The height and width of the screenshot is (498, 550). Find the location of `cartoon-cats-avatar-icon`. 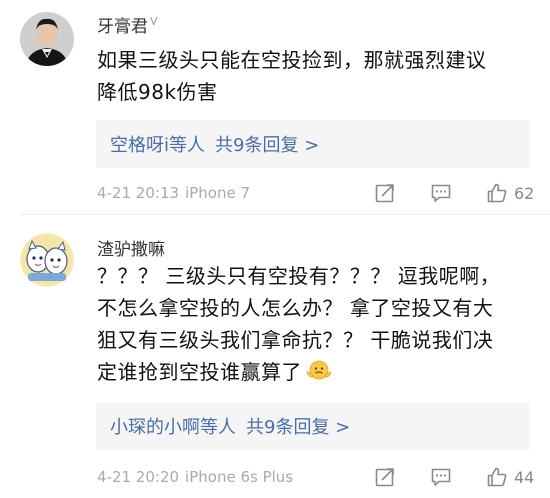

cartoon-cats-avatar-icon is located at coordinates (47, 260).